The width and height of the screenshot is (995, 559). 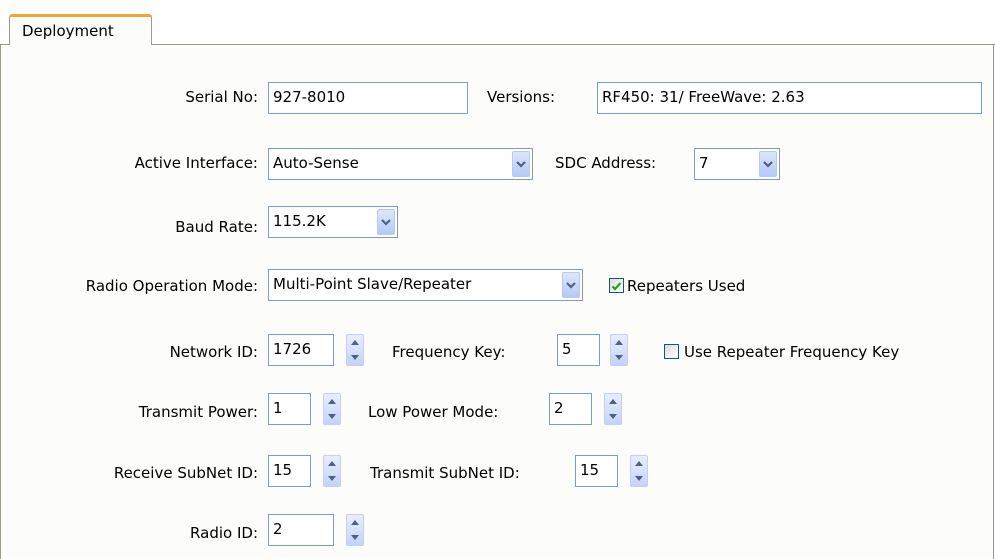 What do you see at coordinates (606, 163) in the screenshot?
I see `sdc-address-label: SDC Address:` at bounding box center [606, 163].